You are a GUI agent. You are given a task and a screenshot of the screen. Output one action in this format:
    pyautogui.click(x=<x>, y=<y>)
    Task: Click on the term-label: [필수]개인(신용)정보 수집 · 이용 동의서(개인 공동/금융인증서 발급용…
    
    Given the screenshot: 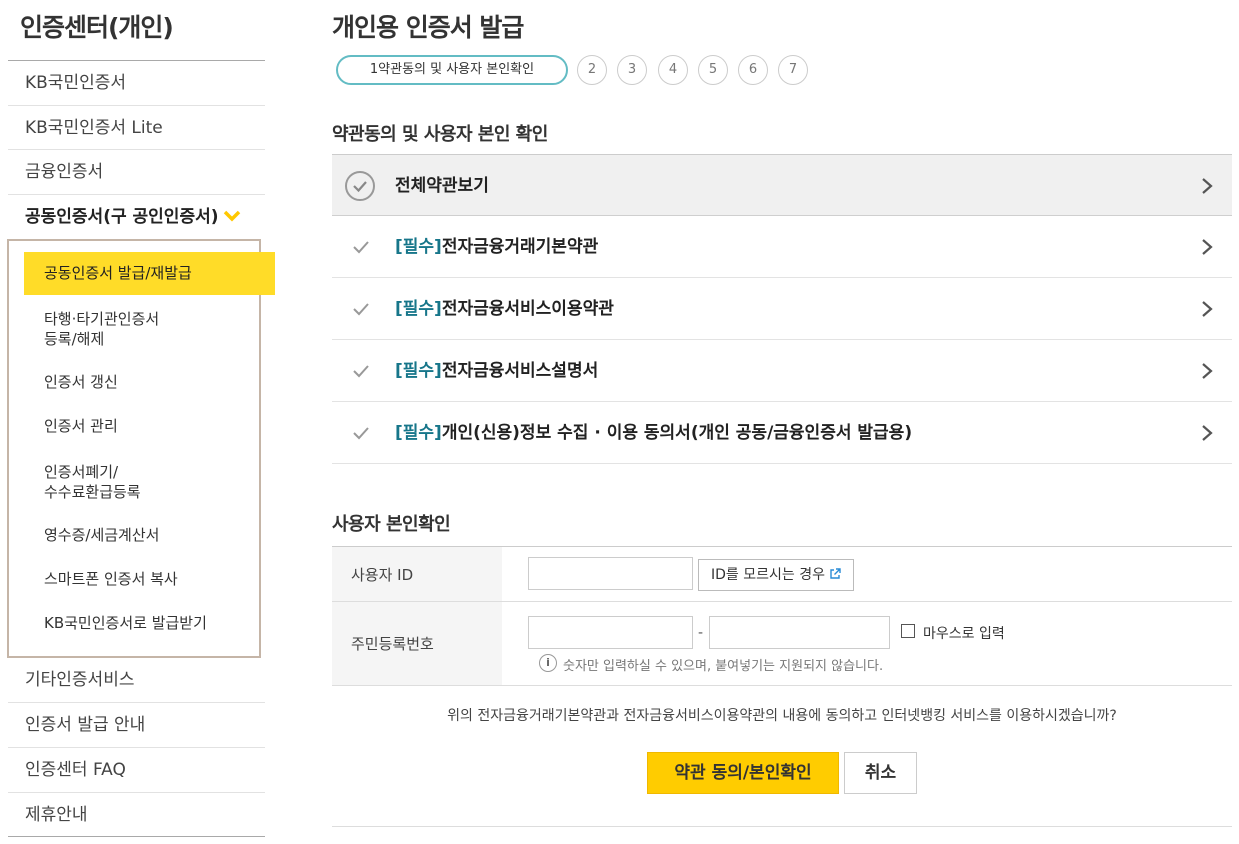 What is the action you would take?
    pyautogui.click(x=653, y=433)
    